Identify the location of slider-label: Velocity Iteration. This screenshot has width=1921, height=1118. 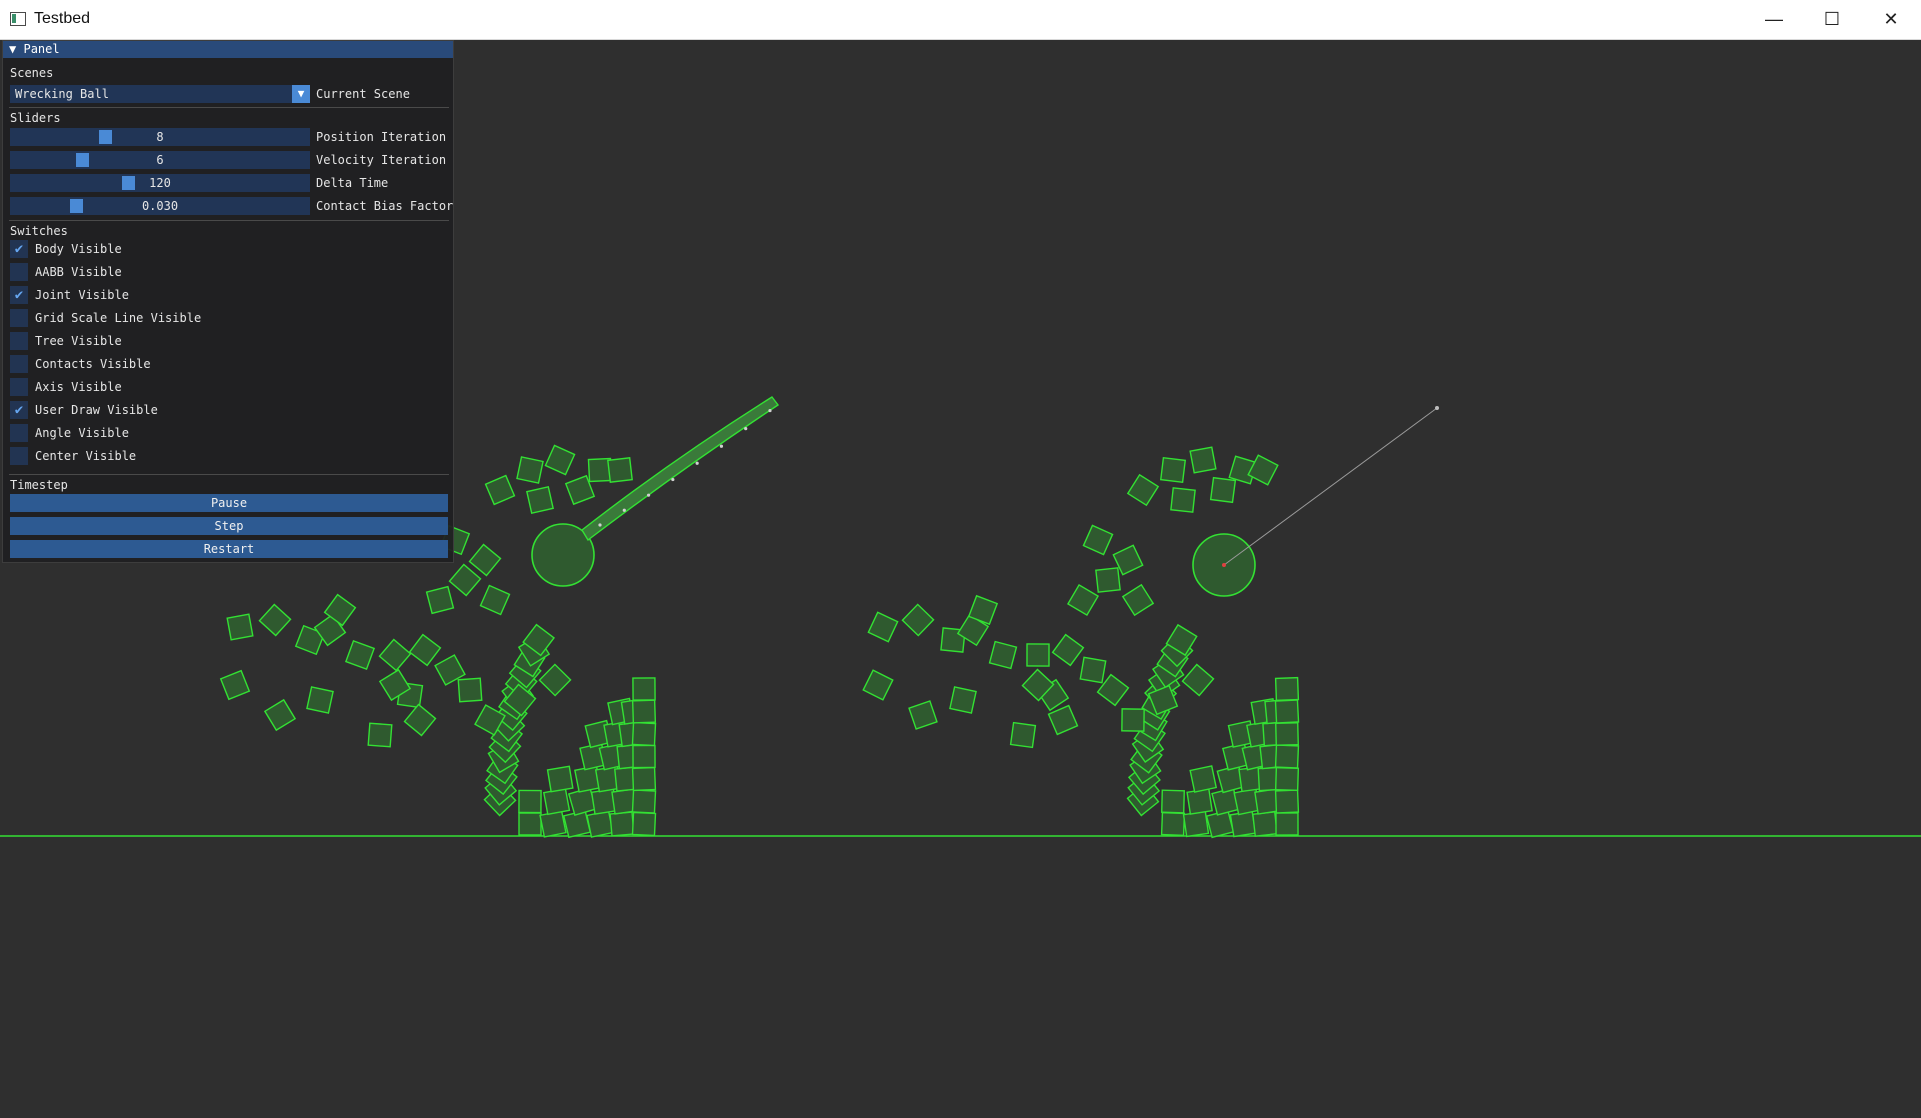
(381, 160).